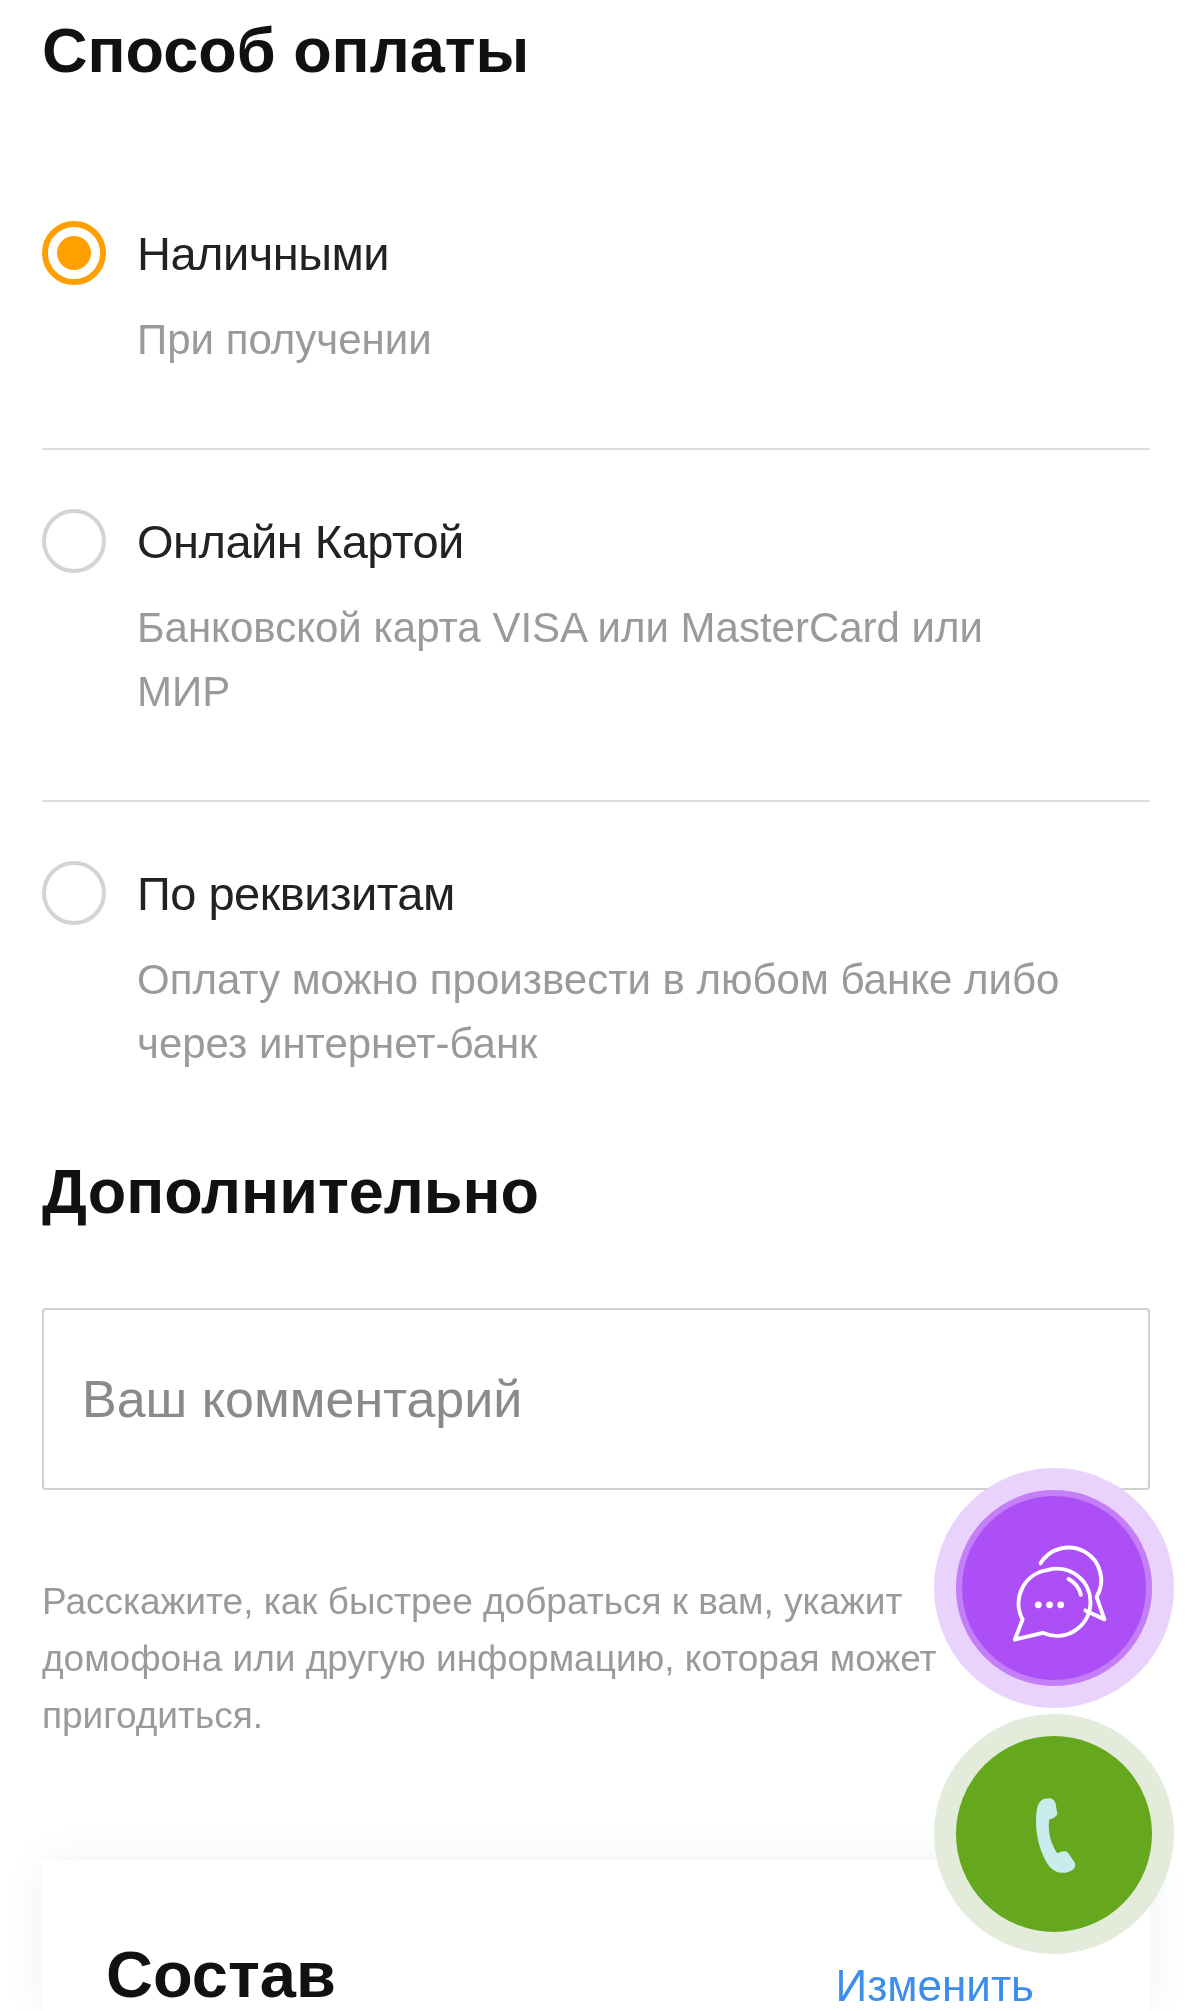 The width and height of the screenshot is (1199, 2011). I want to click on hint-text: домофона или другую информацию, которая может, so click(489, 1659).